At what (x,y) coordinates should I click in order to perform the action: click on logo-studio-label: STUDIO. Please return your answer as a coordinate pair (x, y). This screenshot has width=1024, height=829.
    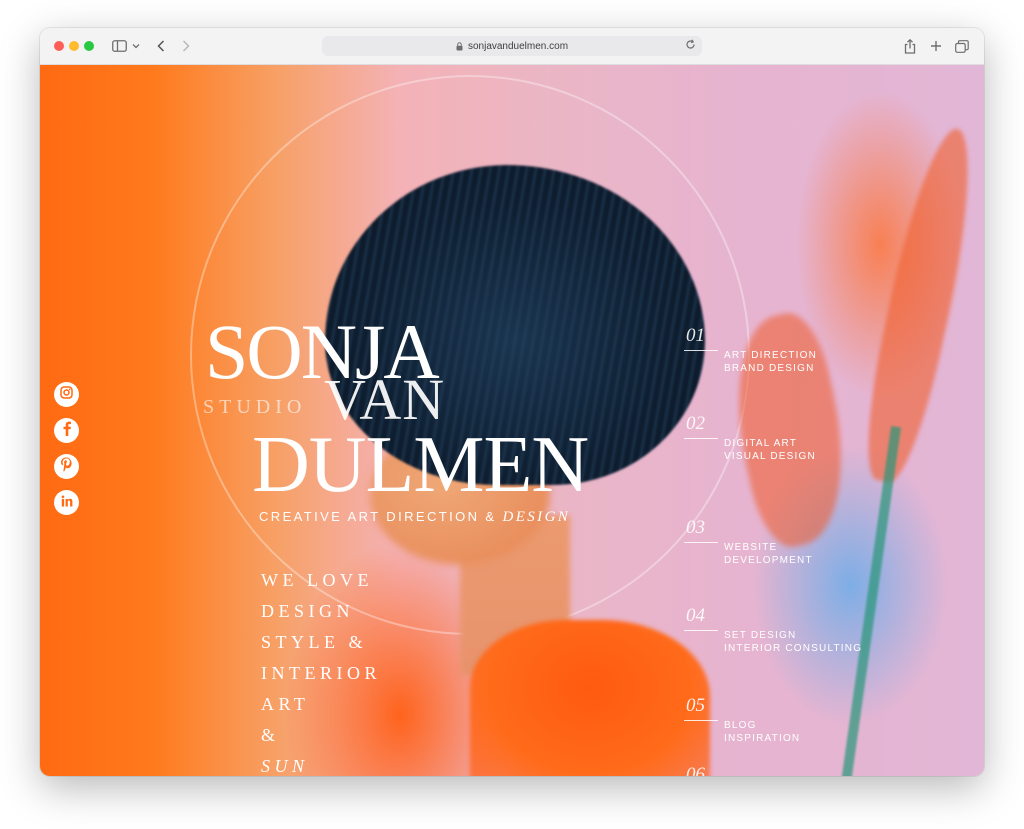
    Looking at the image, I should click on (255, 407).